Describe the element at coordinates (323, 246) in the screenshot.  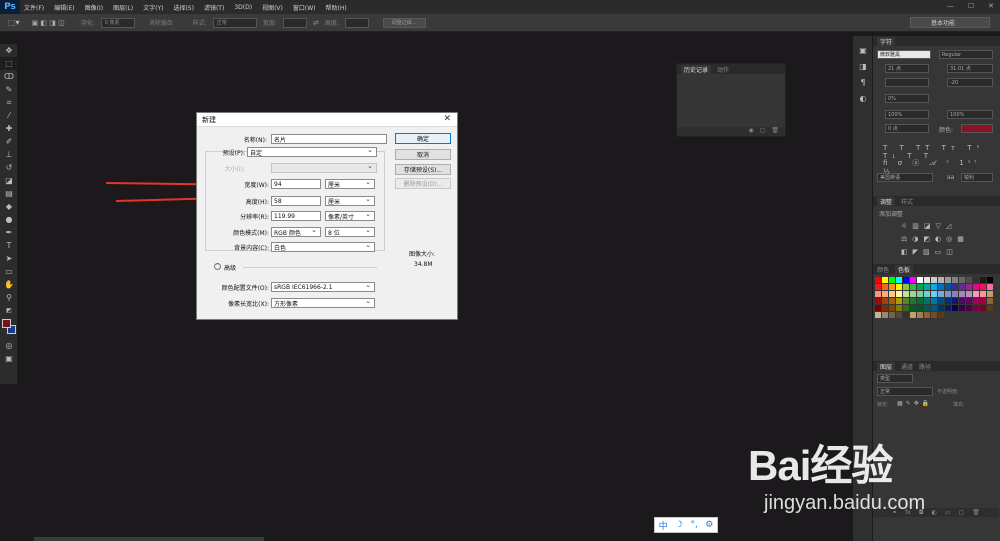
I see `background-select: 白色` at that location.